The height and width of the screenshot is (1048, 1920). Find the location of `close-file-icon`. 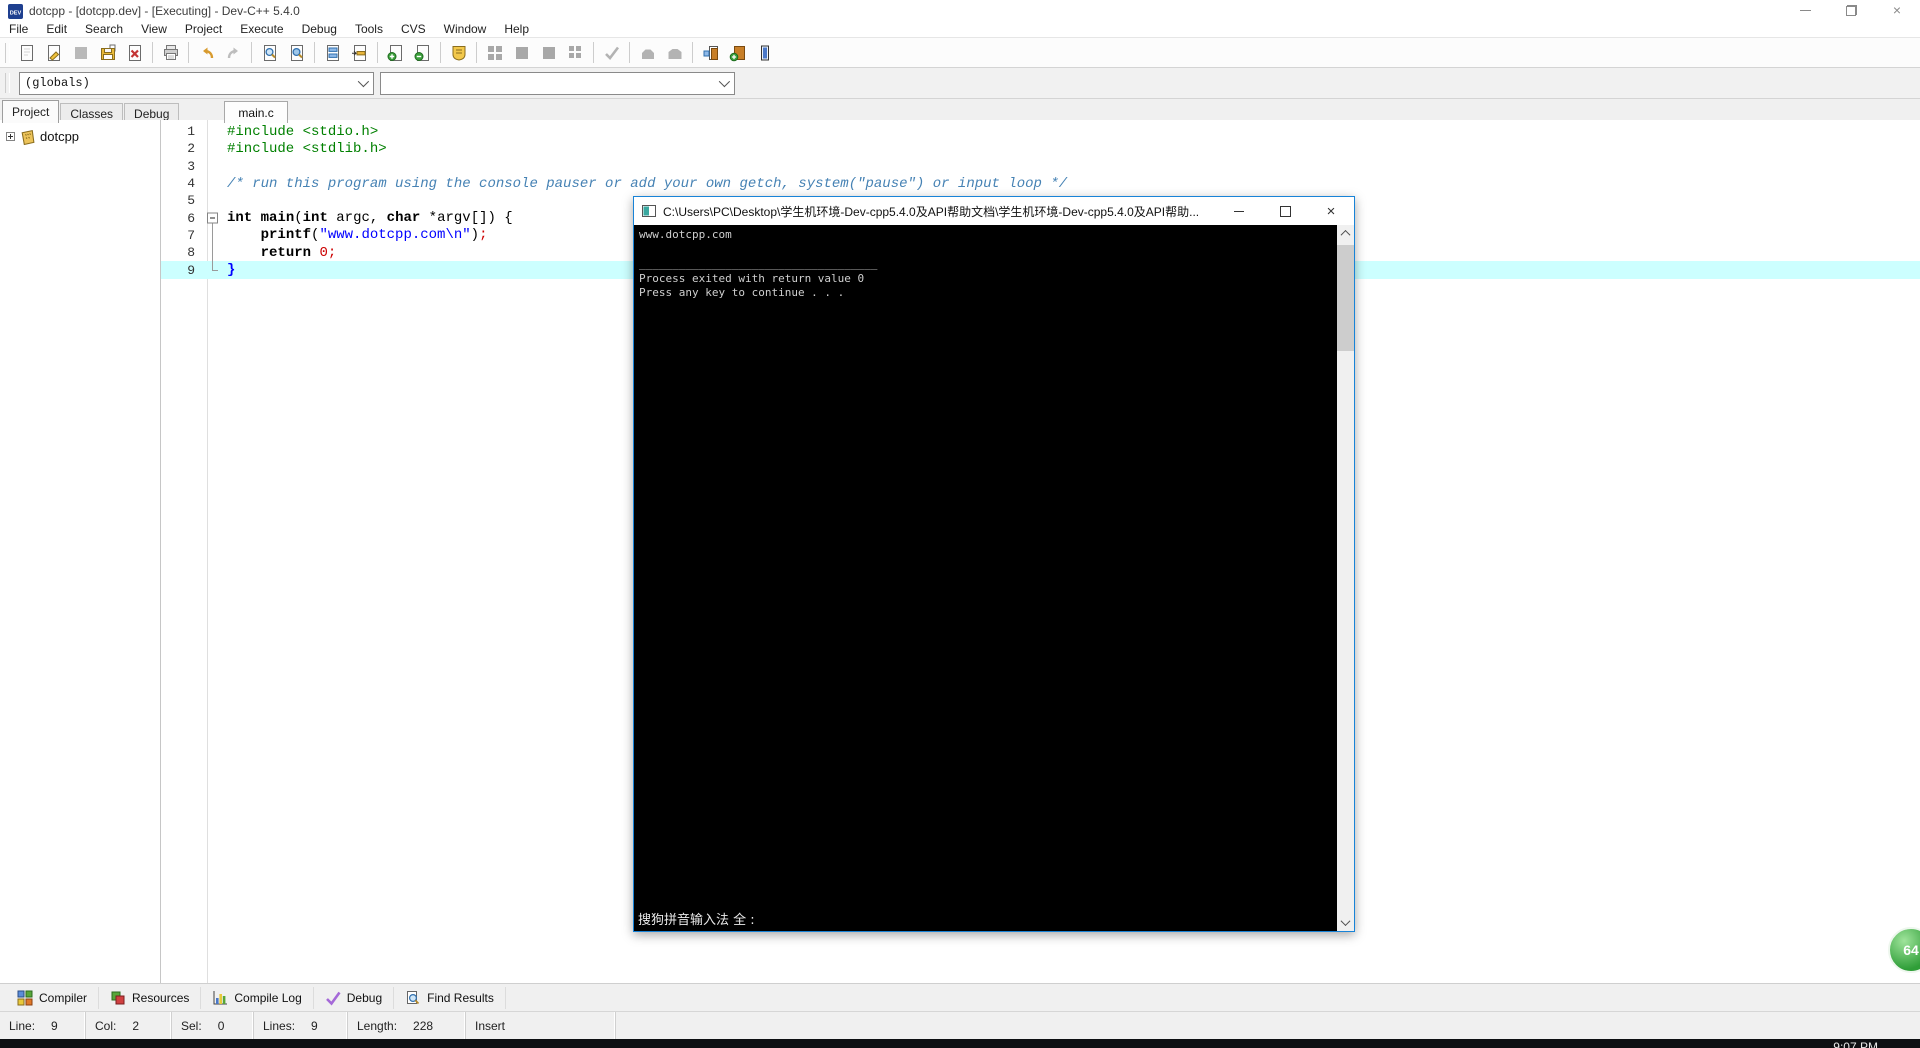

close-file-icon is located at coordinates (135, 53).